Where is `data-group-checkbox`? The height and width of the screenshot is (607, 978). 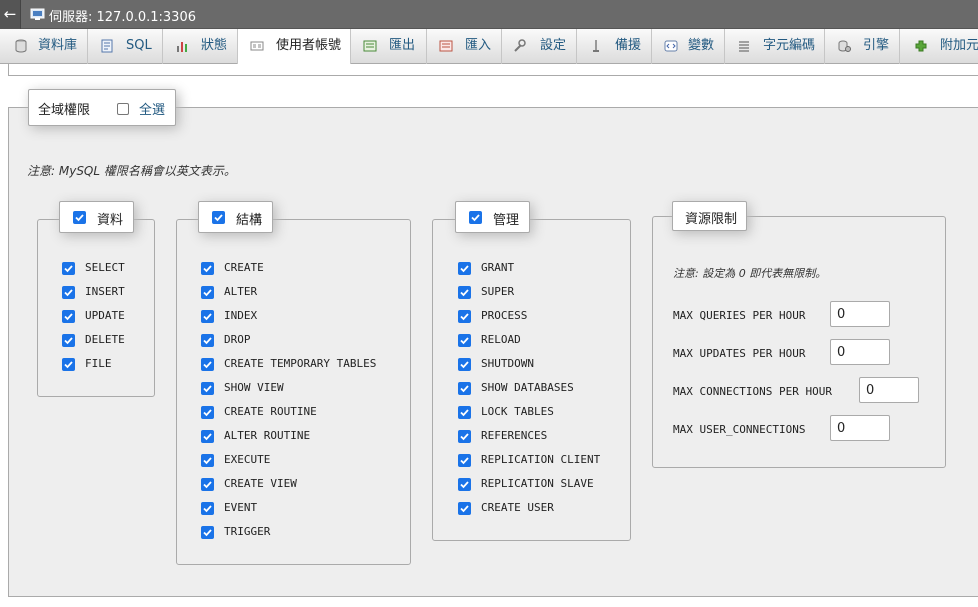
data-group-checkbox is located at coordinates (79, 217).